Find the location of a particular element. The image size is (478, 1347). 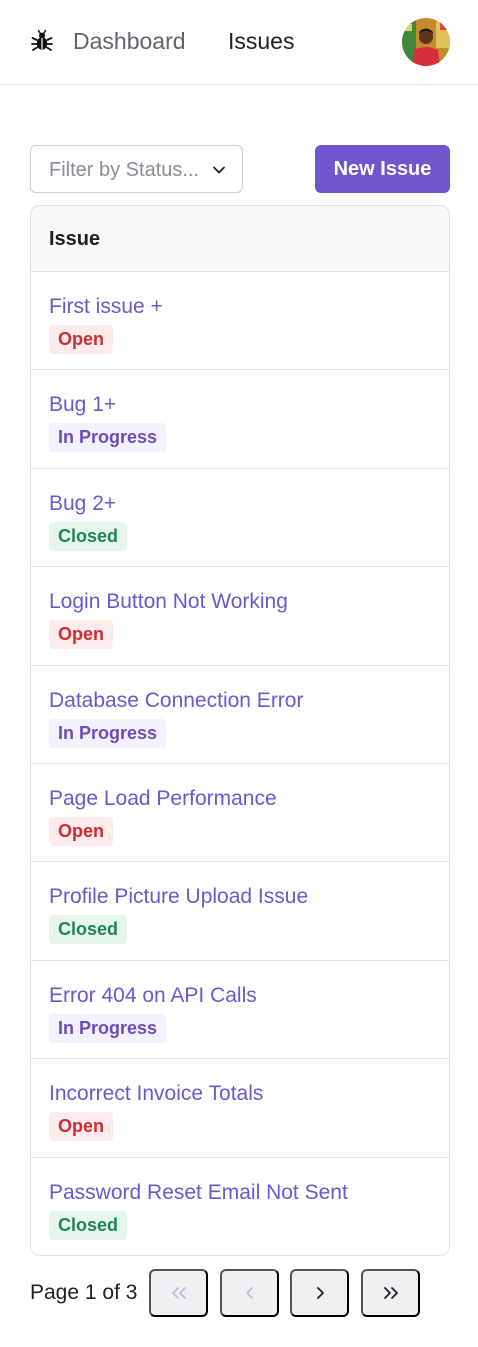

table-row: Bug 1+ In Progress is located at coordinates (240, 419).